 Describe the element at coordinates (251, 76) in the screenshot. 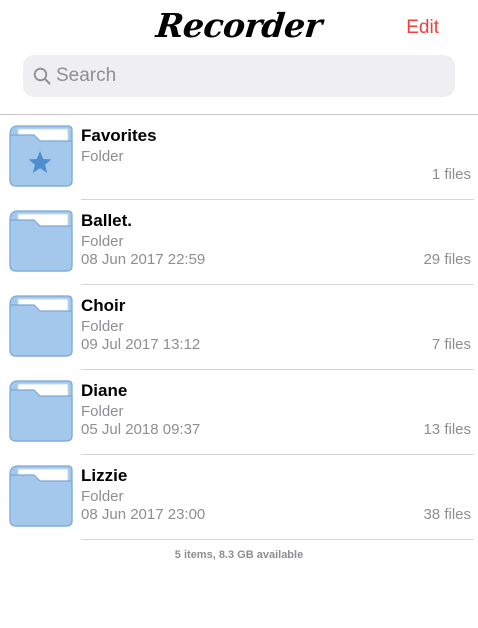

I see `search-input` at that location.